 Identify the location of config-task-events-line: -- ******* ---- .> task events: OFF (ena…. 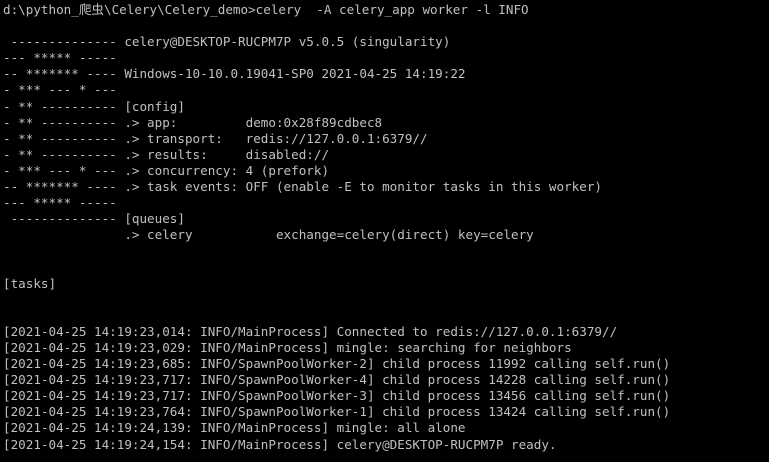
(302, 187).